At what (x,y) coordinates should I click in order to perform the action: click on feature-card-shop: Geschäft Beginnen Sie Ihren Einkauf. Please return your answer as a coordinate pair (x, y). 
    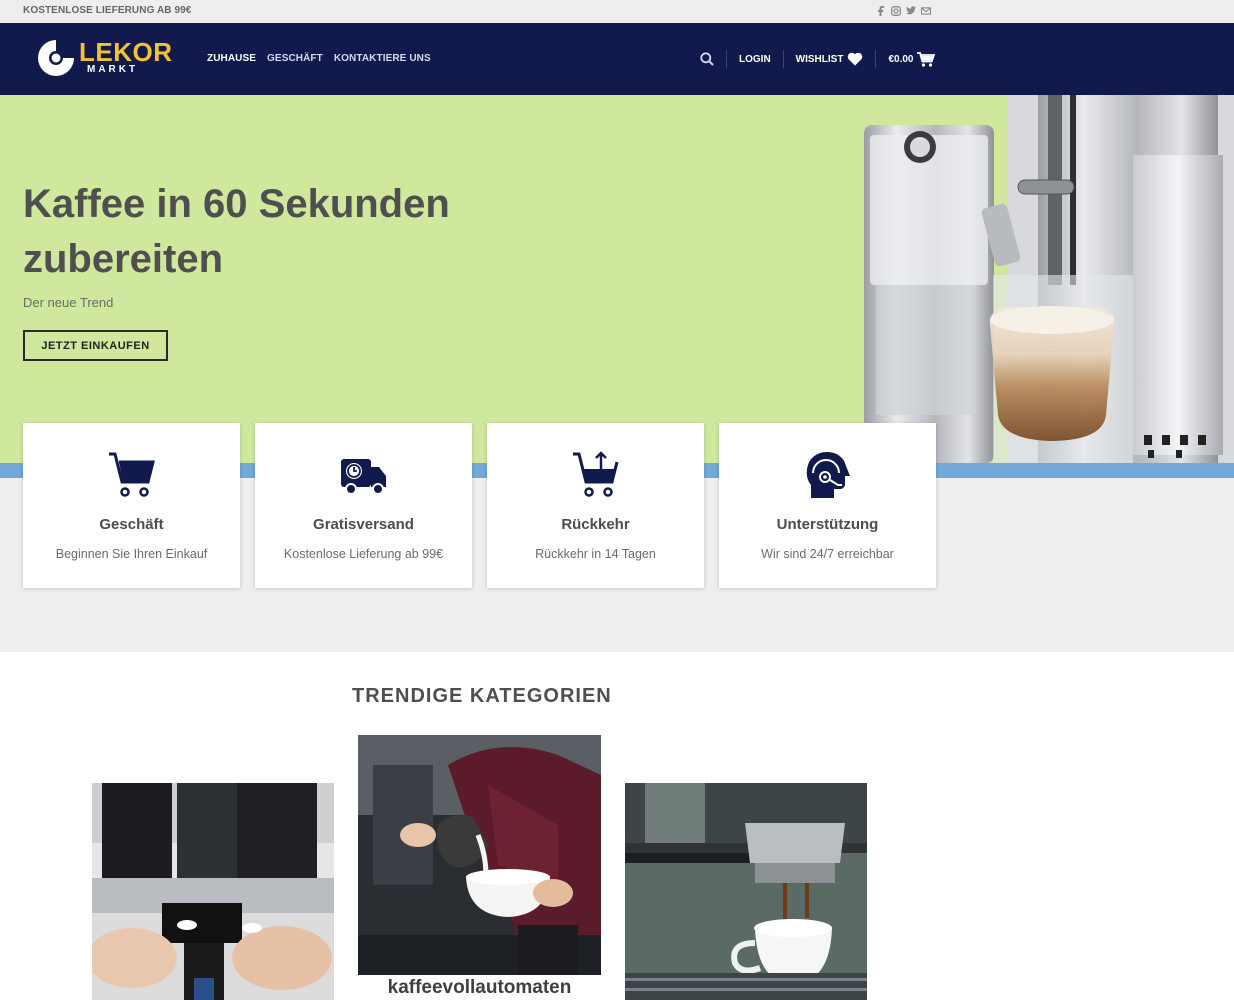
    Looking at the image, I should click on (131, 505).